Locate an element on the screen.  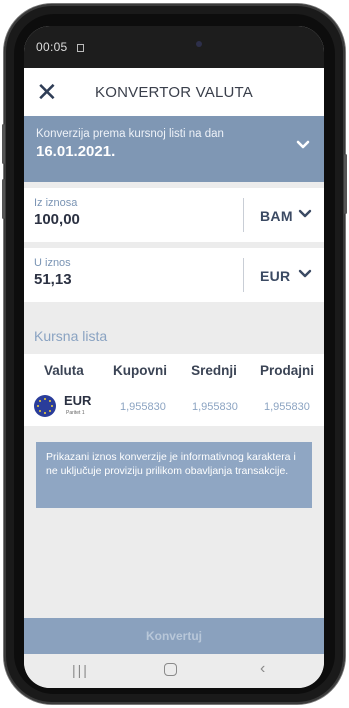
date-label: Konverzija prema kursnoj listi na dan is located at coordinates (130, 134).